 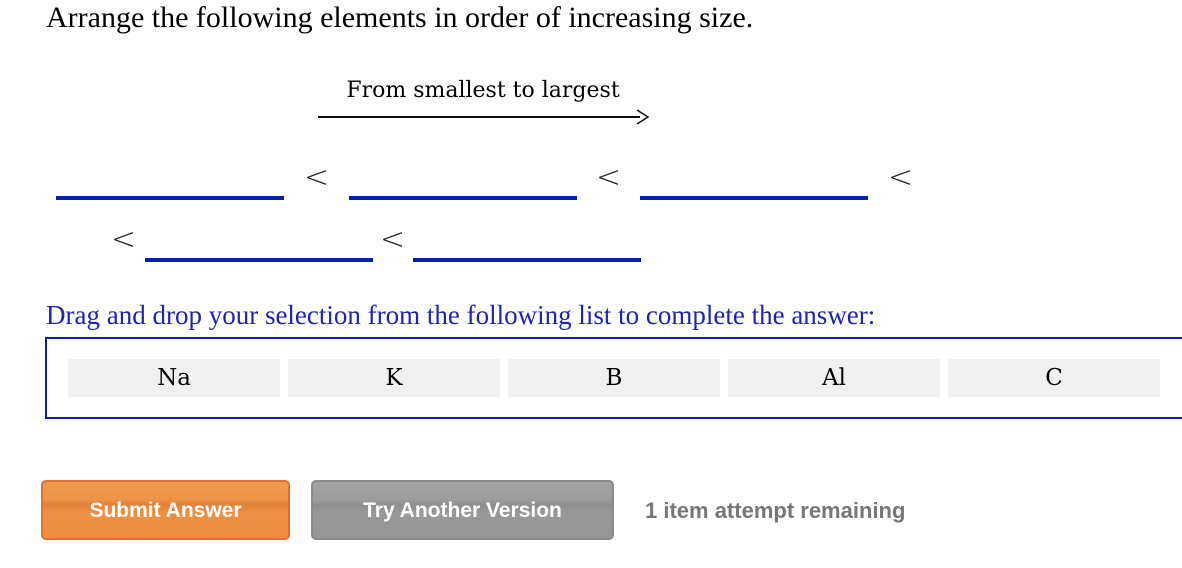 I want to click on drag-item-na: Na, so click(x=174, y=378).